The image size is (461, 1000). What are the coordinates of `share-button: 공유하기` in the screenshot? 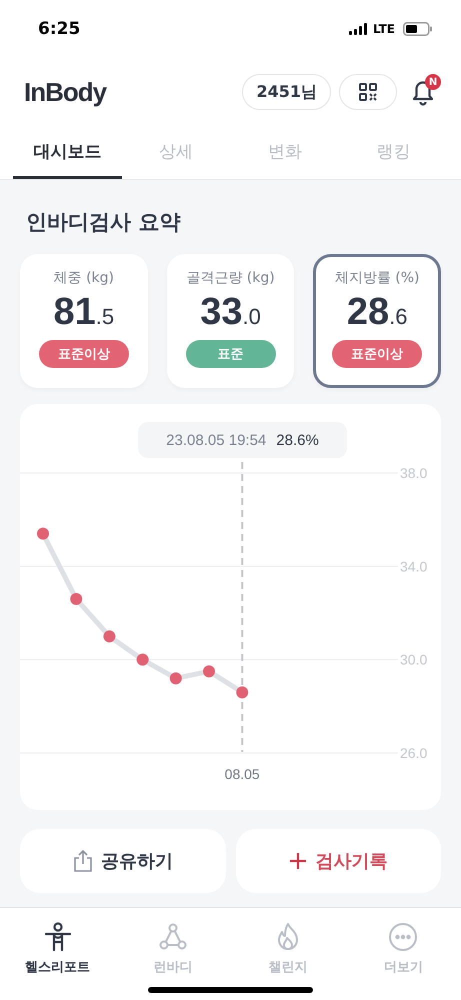 It's located at (123, 861).